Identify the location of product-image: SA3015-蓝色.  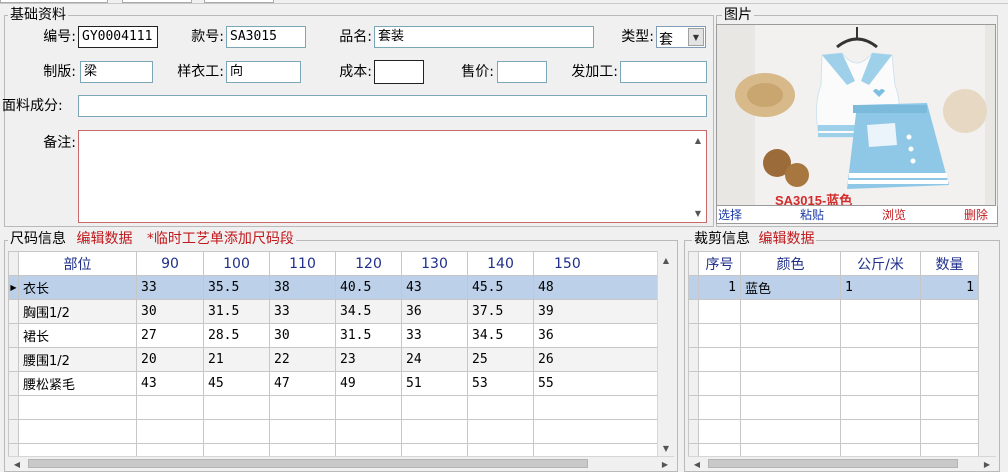
(856, 115).